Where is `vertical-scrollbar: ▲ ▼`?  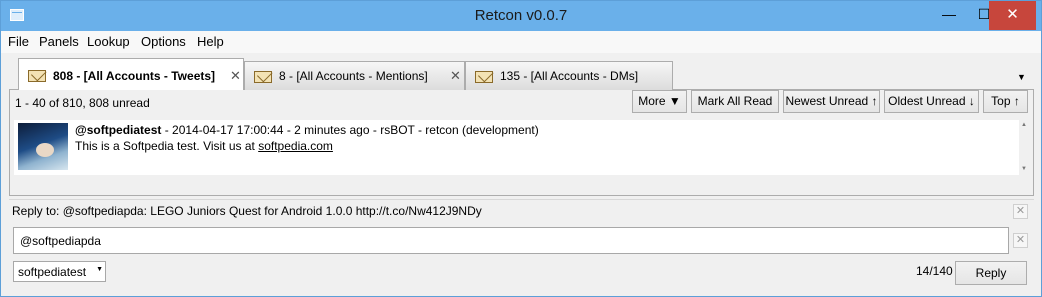 vertical-scrollbar: ▲ ▼ is located at coordinates (1024, 147).